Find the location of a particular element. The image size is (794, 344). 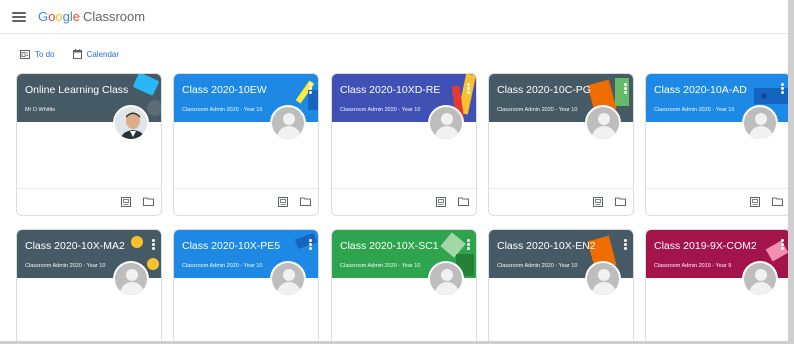

teacher-photo-avatar is located at coordinates (131, 123).